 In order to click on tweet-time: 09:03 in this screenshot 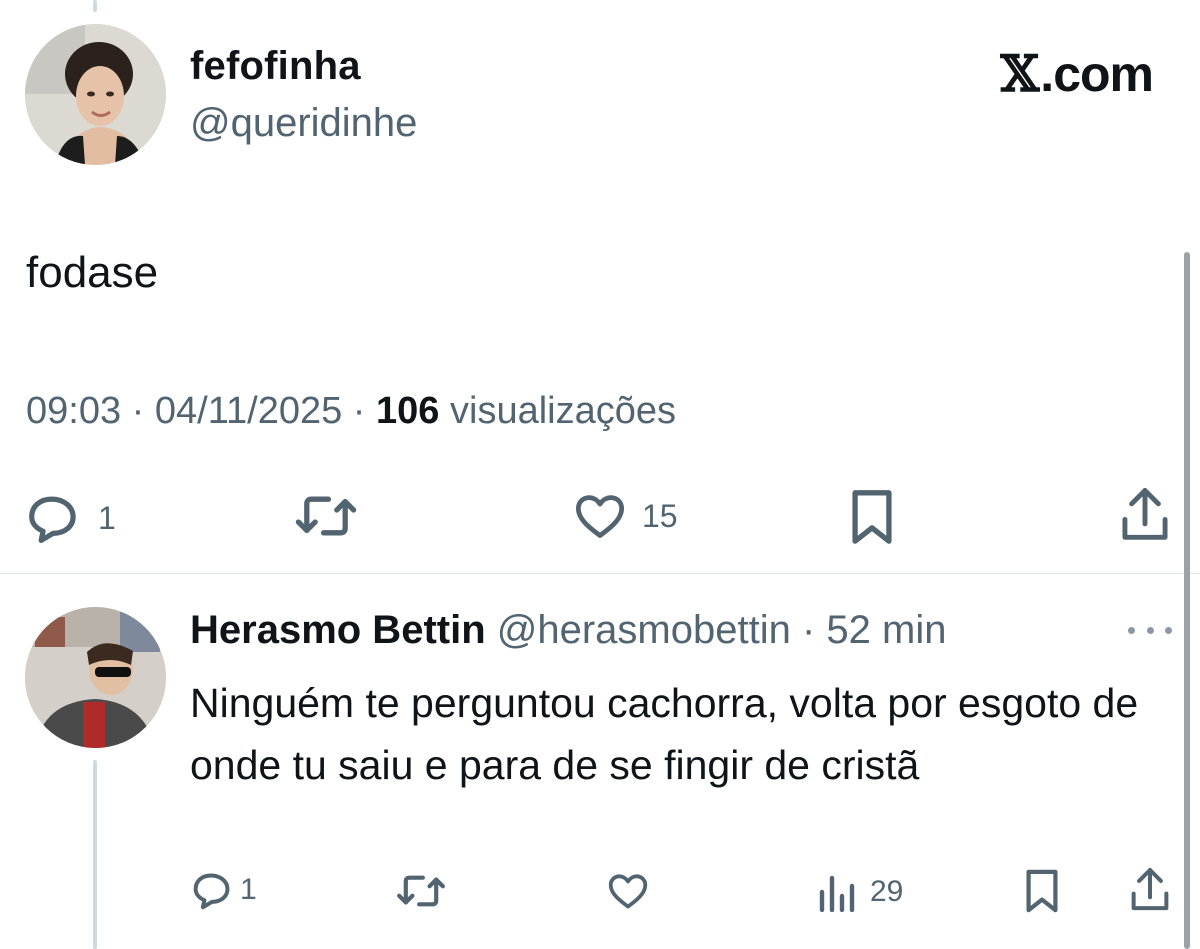, I will do `click(73, 411)`.